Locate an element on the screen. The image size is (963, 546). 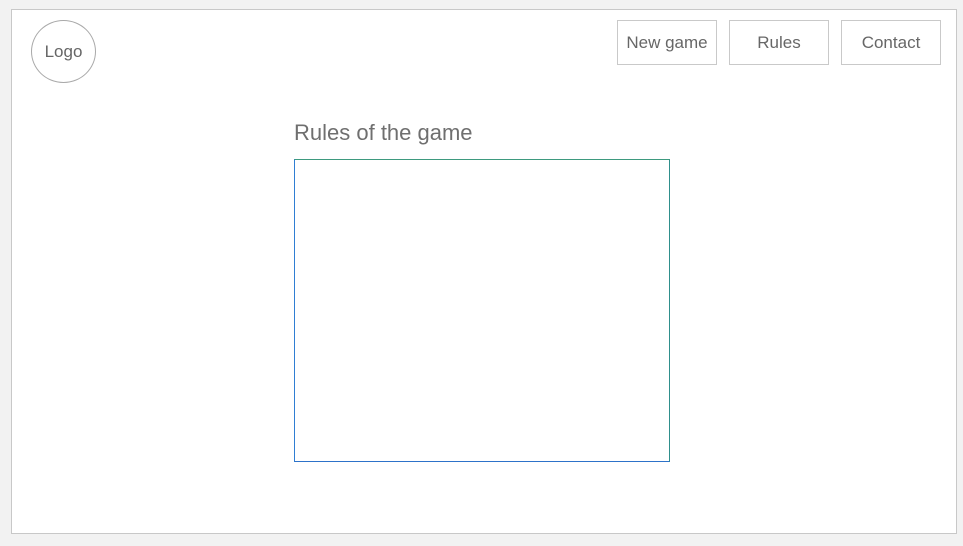
contact-label: Contact is located at coordinates (891, 42).